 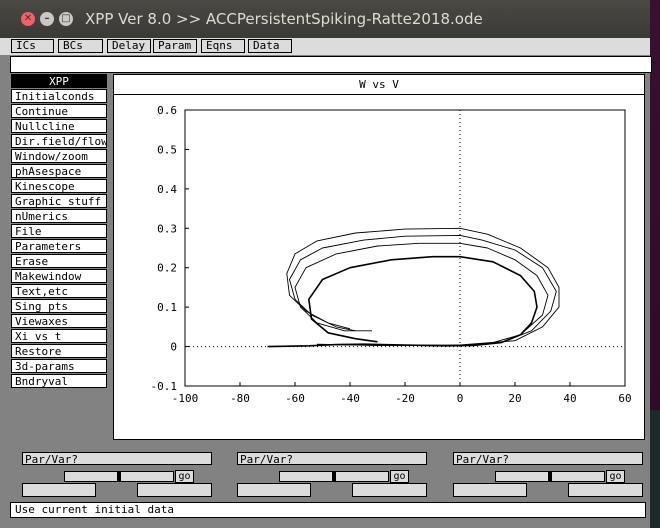 I want to click on par-panel-1: Par/Var? go, so click(x=117, y=475).